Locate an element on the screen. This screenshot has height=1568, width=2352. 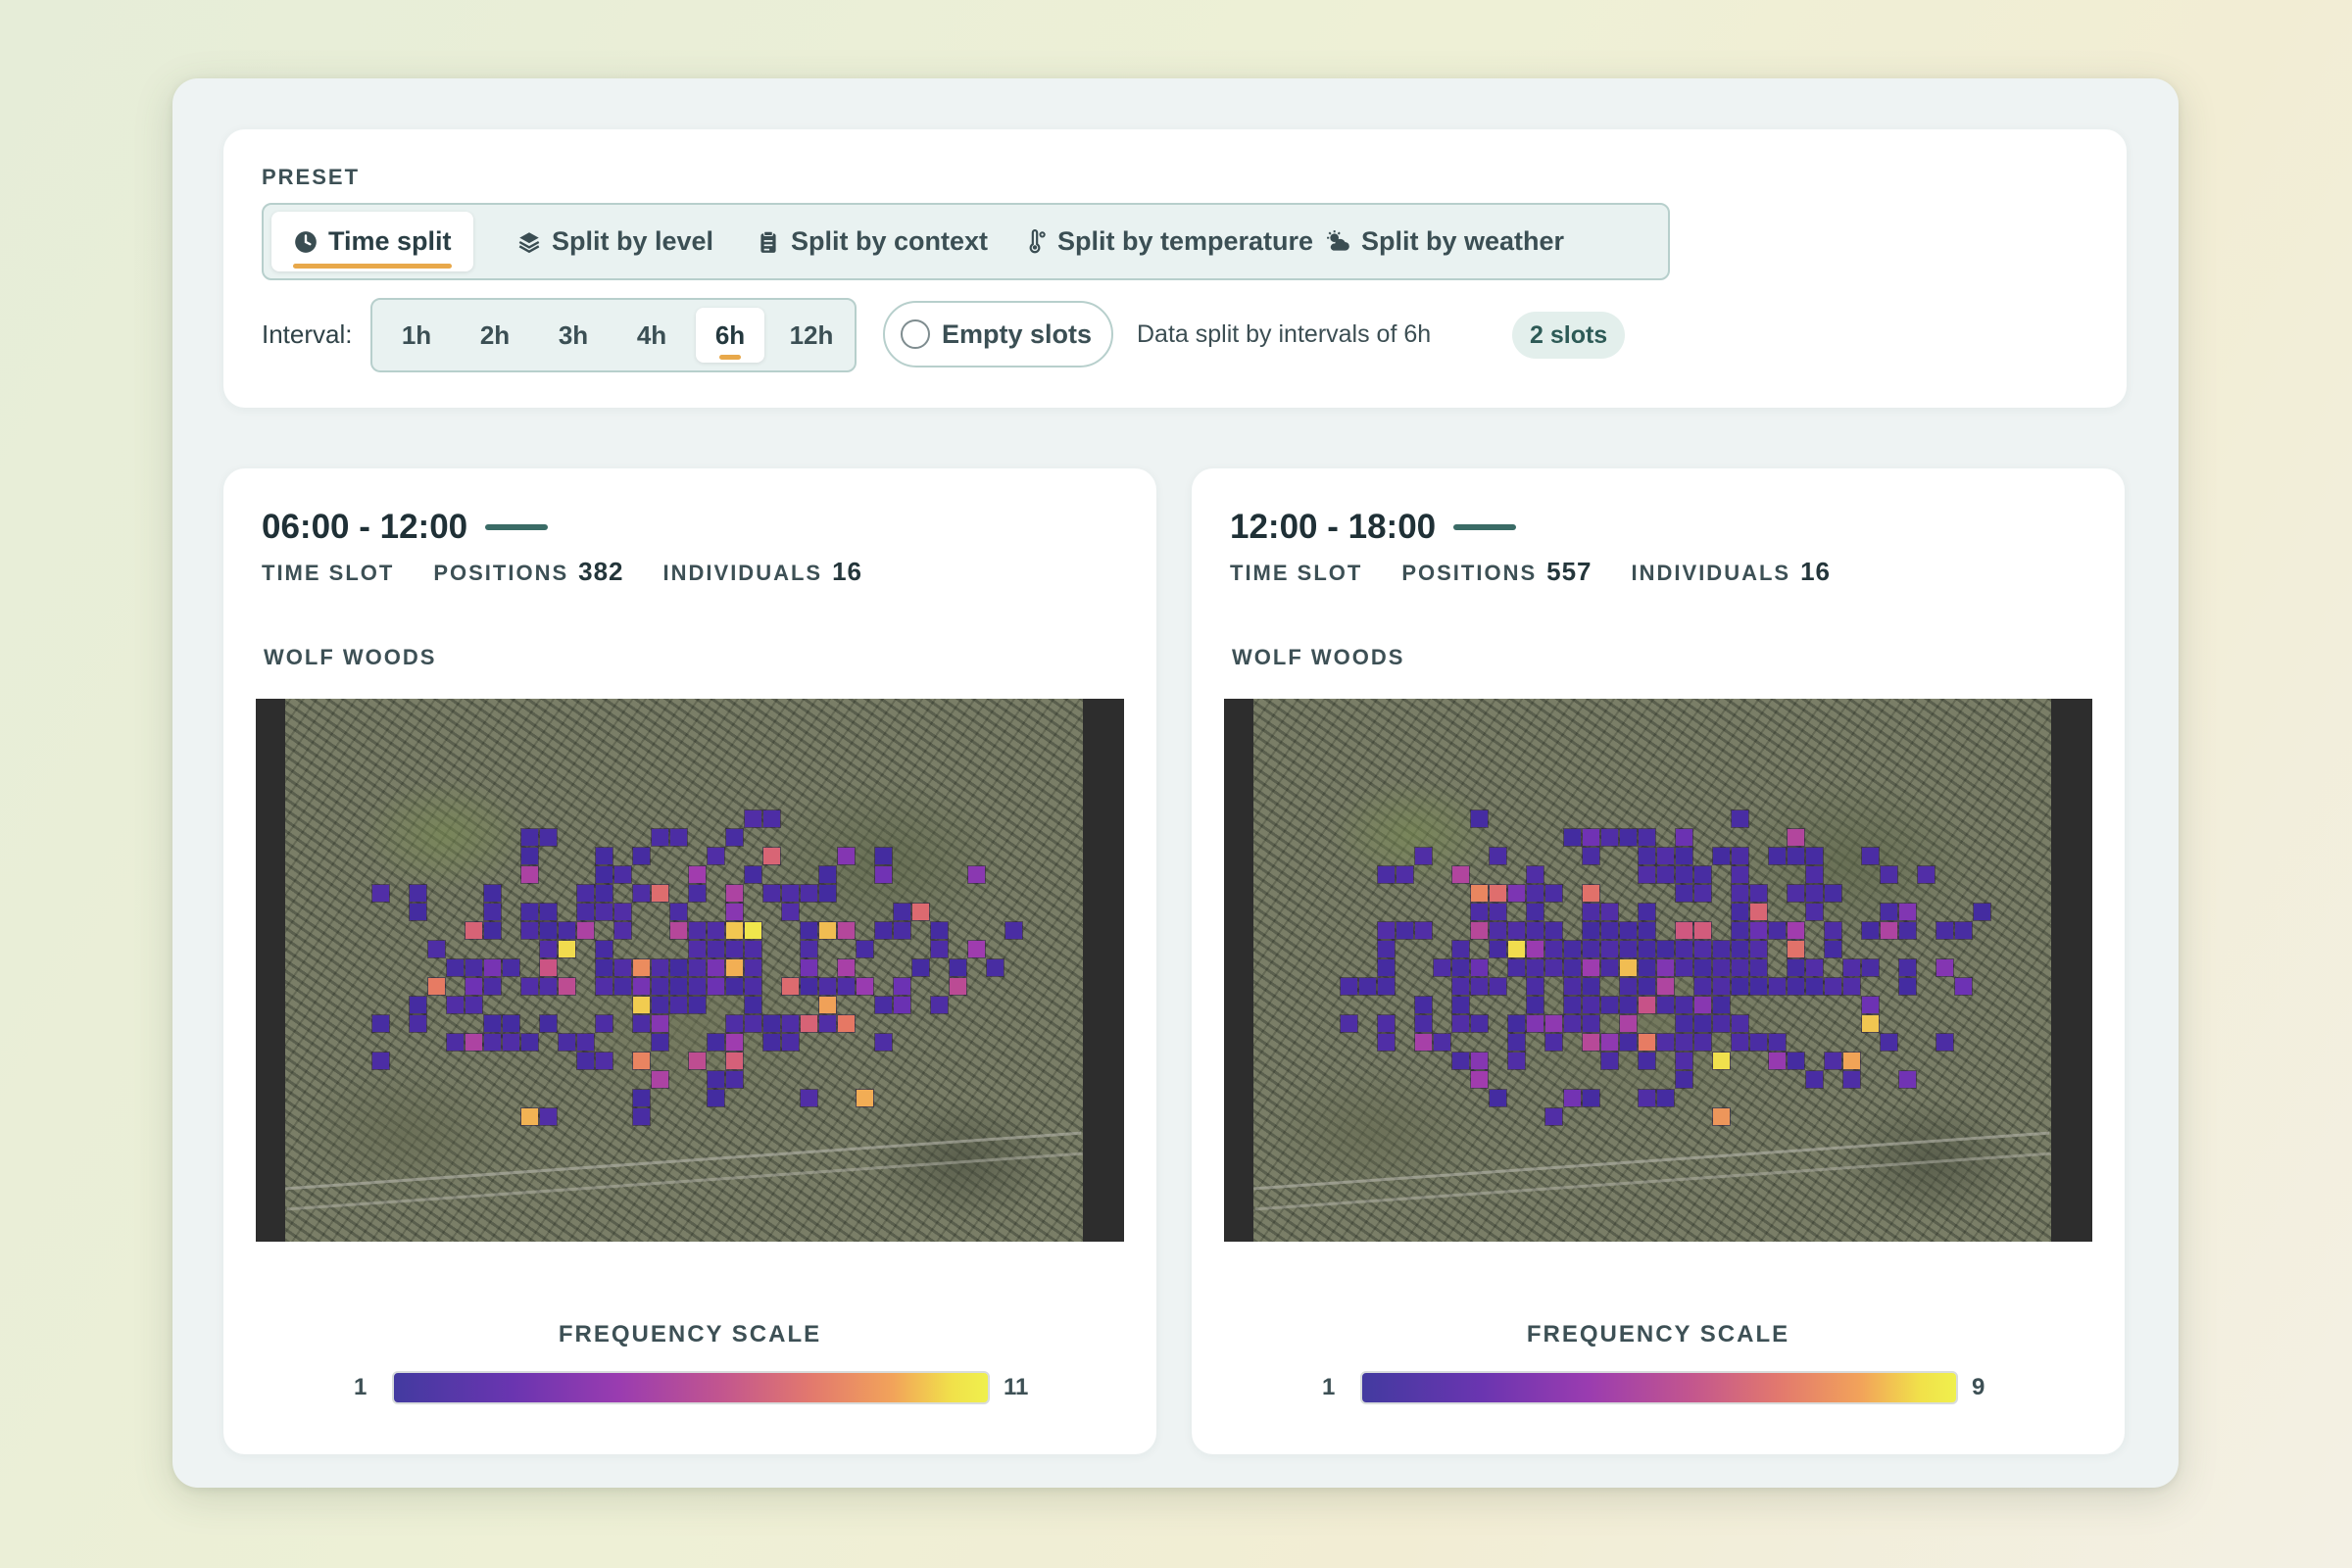
interval-option-4h: 4h is located at coordinates (651, 335).